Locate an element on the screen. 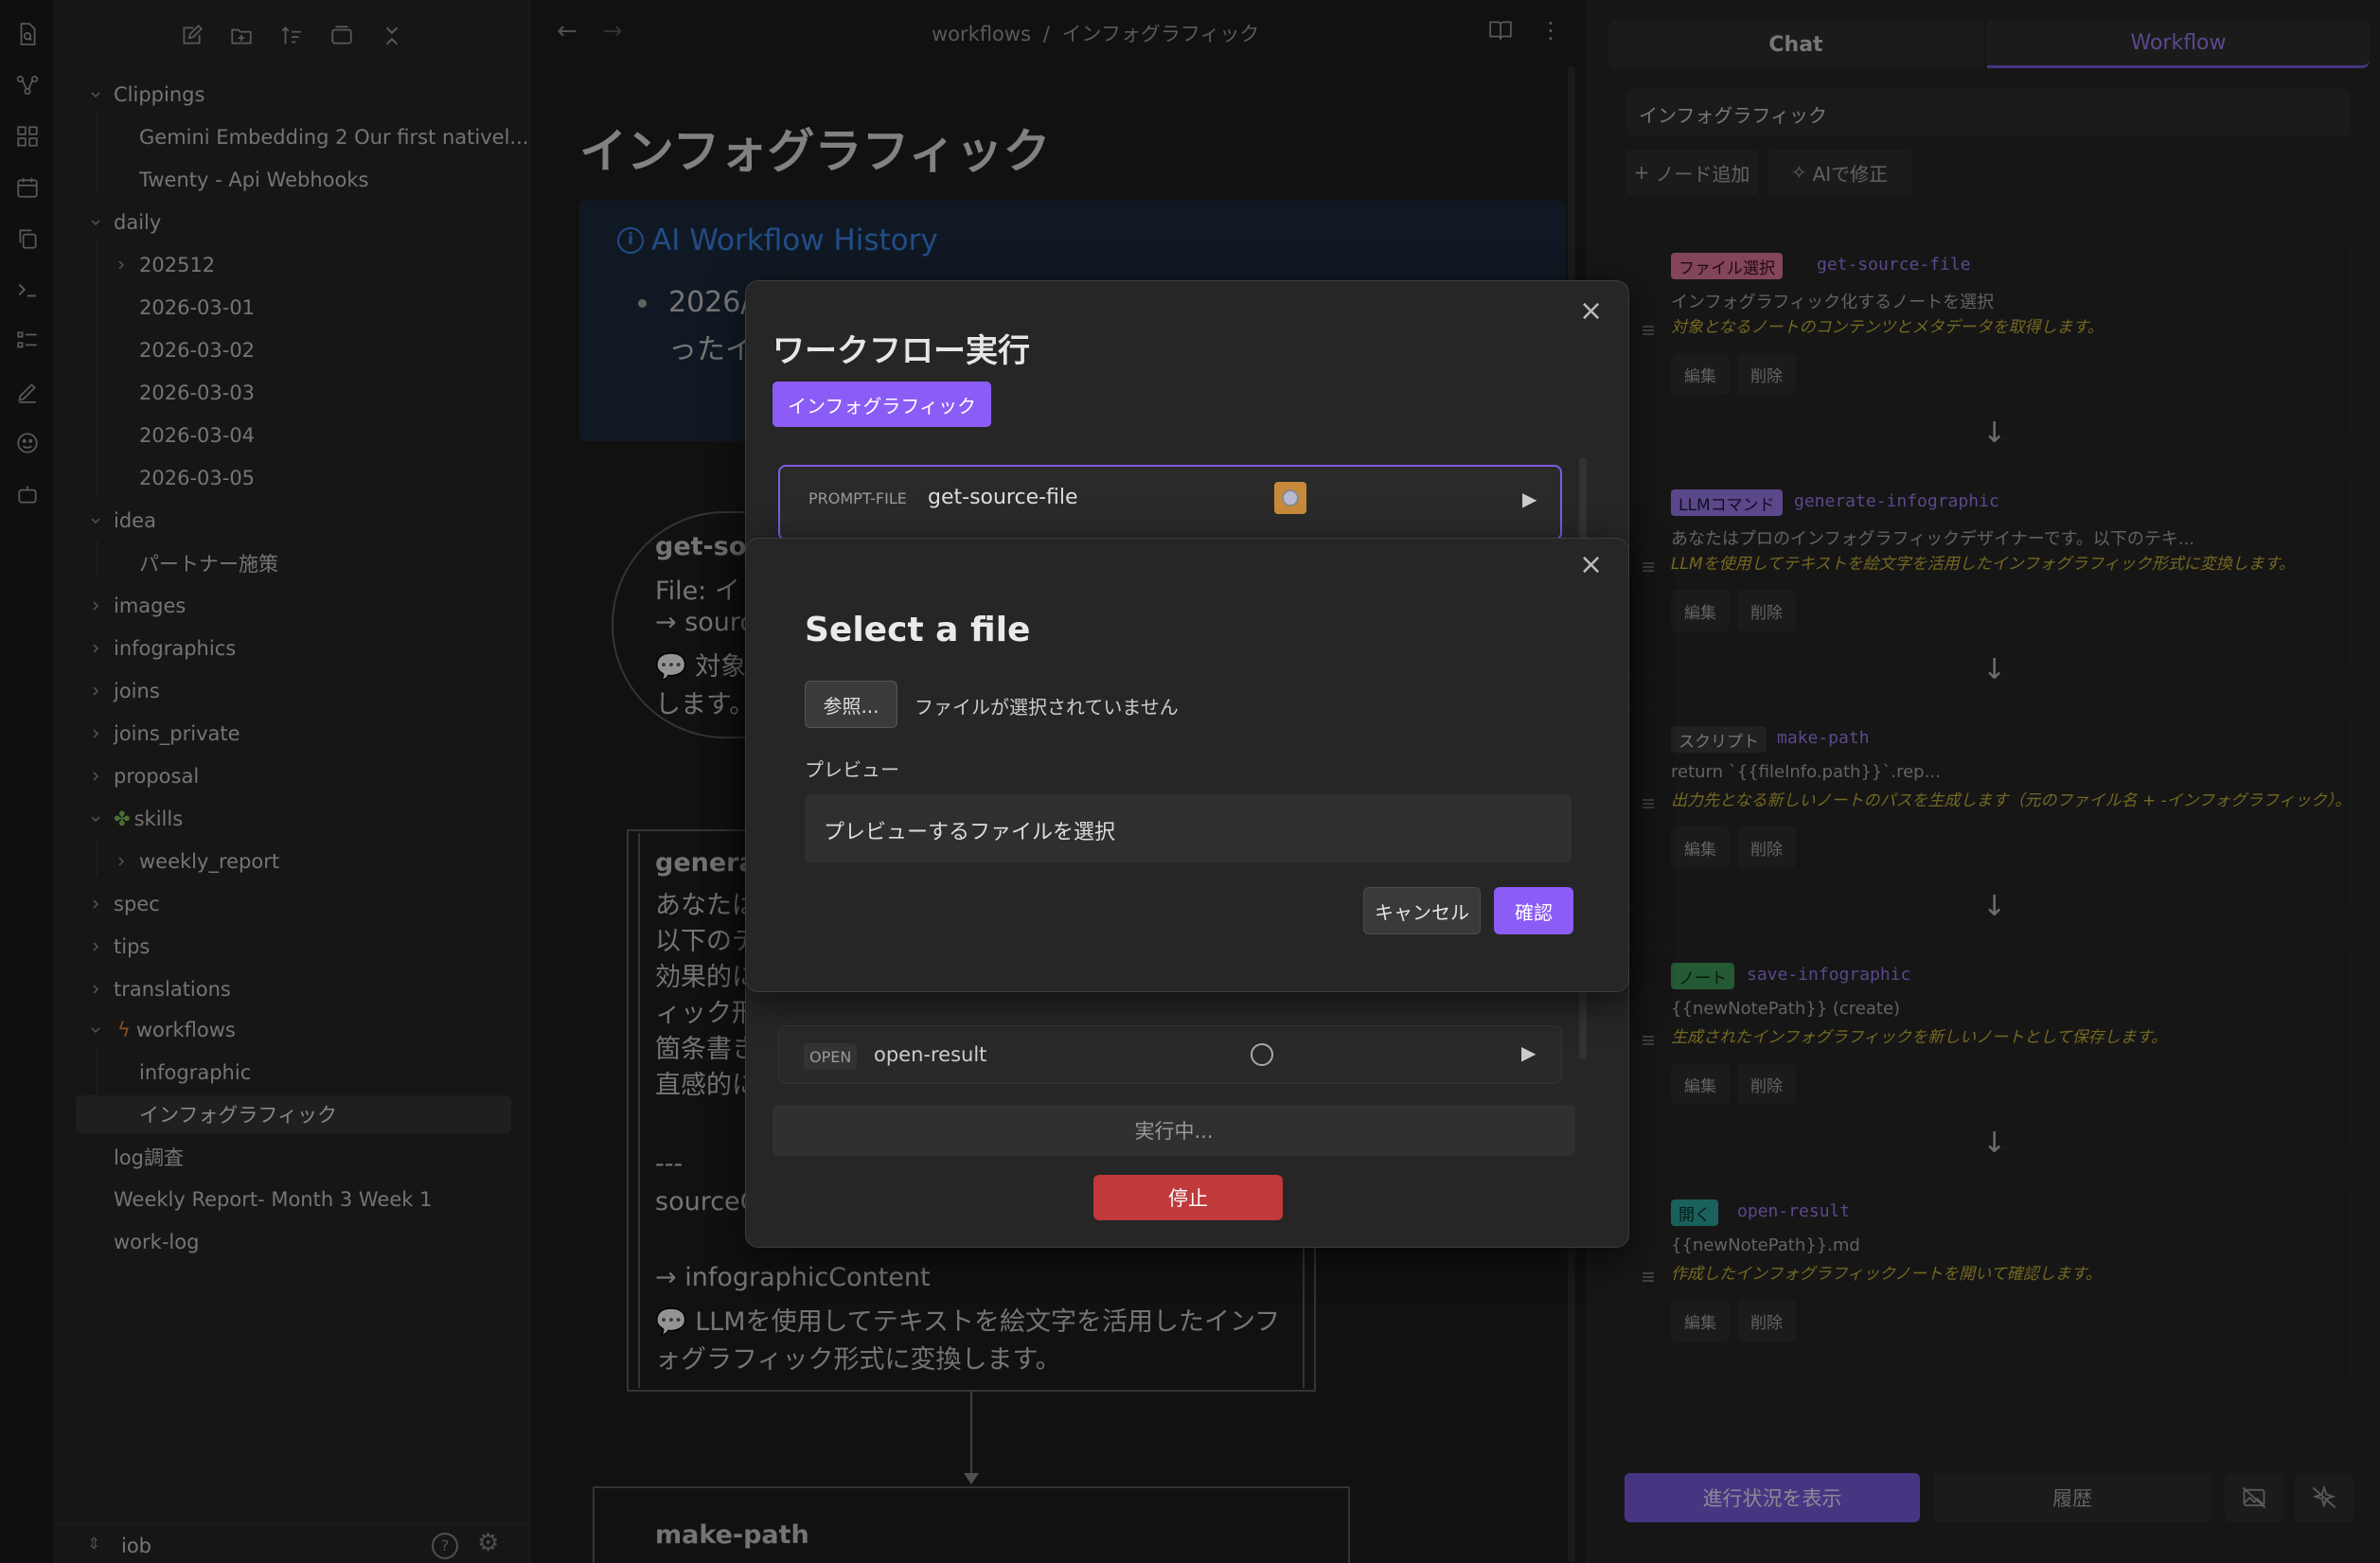 The image size is (2380, 1563). stop-button: 停止 is located at coordinates (1188, 1197).